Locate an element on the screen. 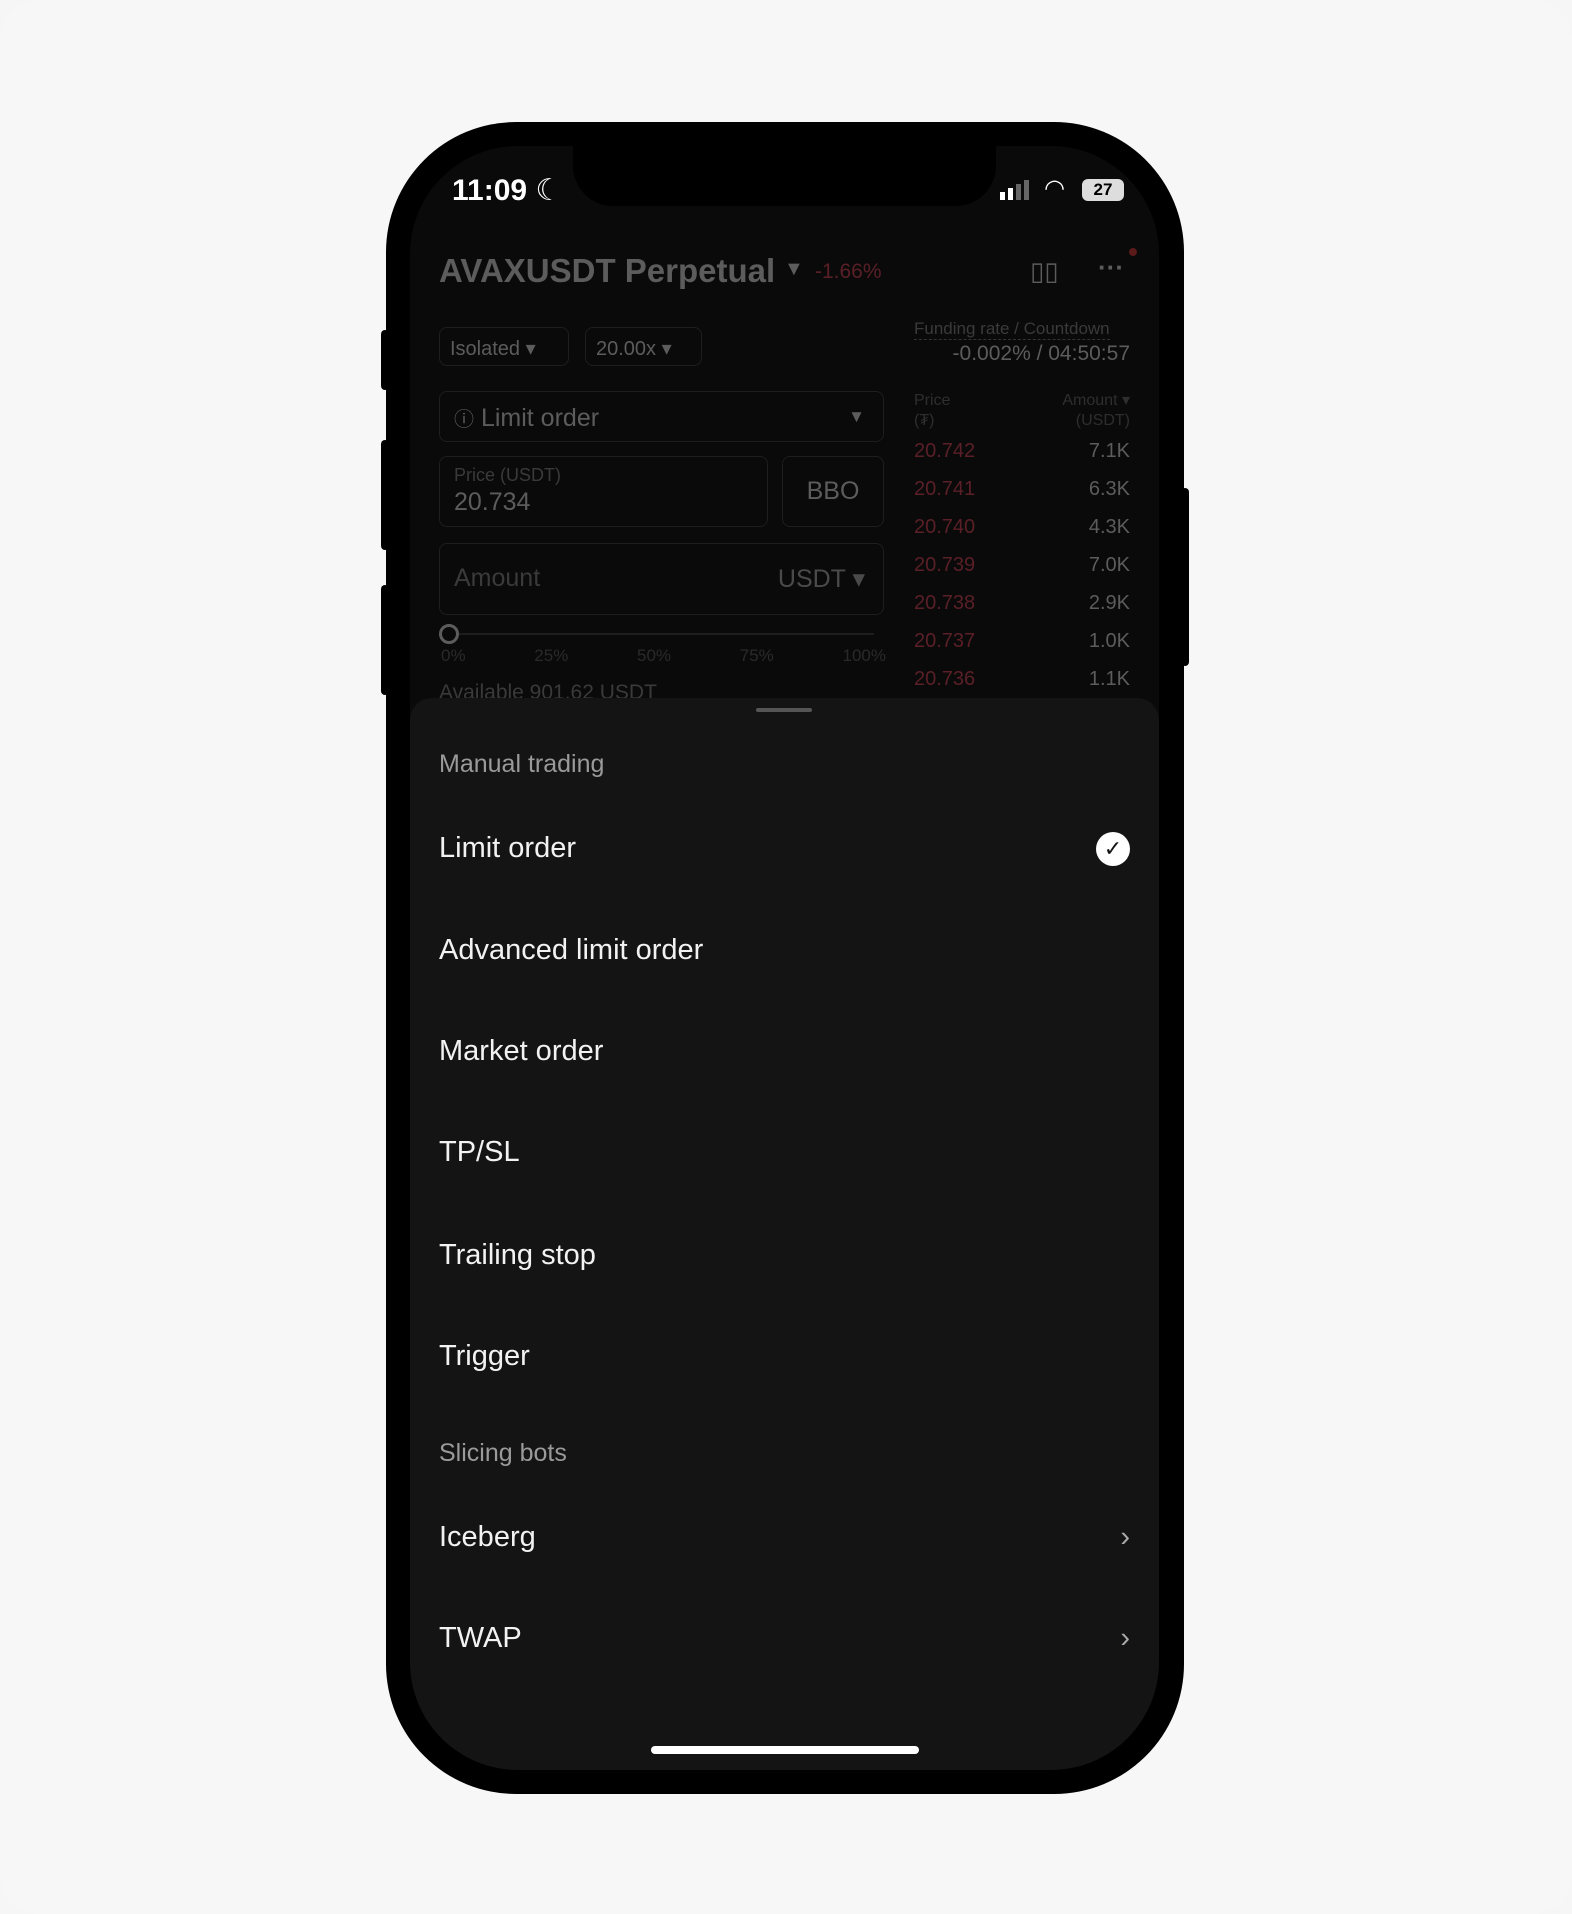 The width and height of the screenshot is (1572, 1914). battery-icon: 27 is located at coordinates (1103, 190).